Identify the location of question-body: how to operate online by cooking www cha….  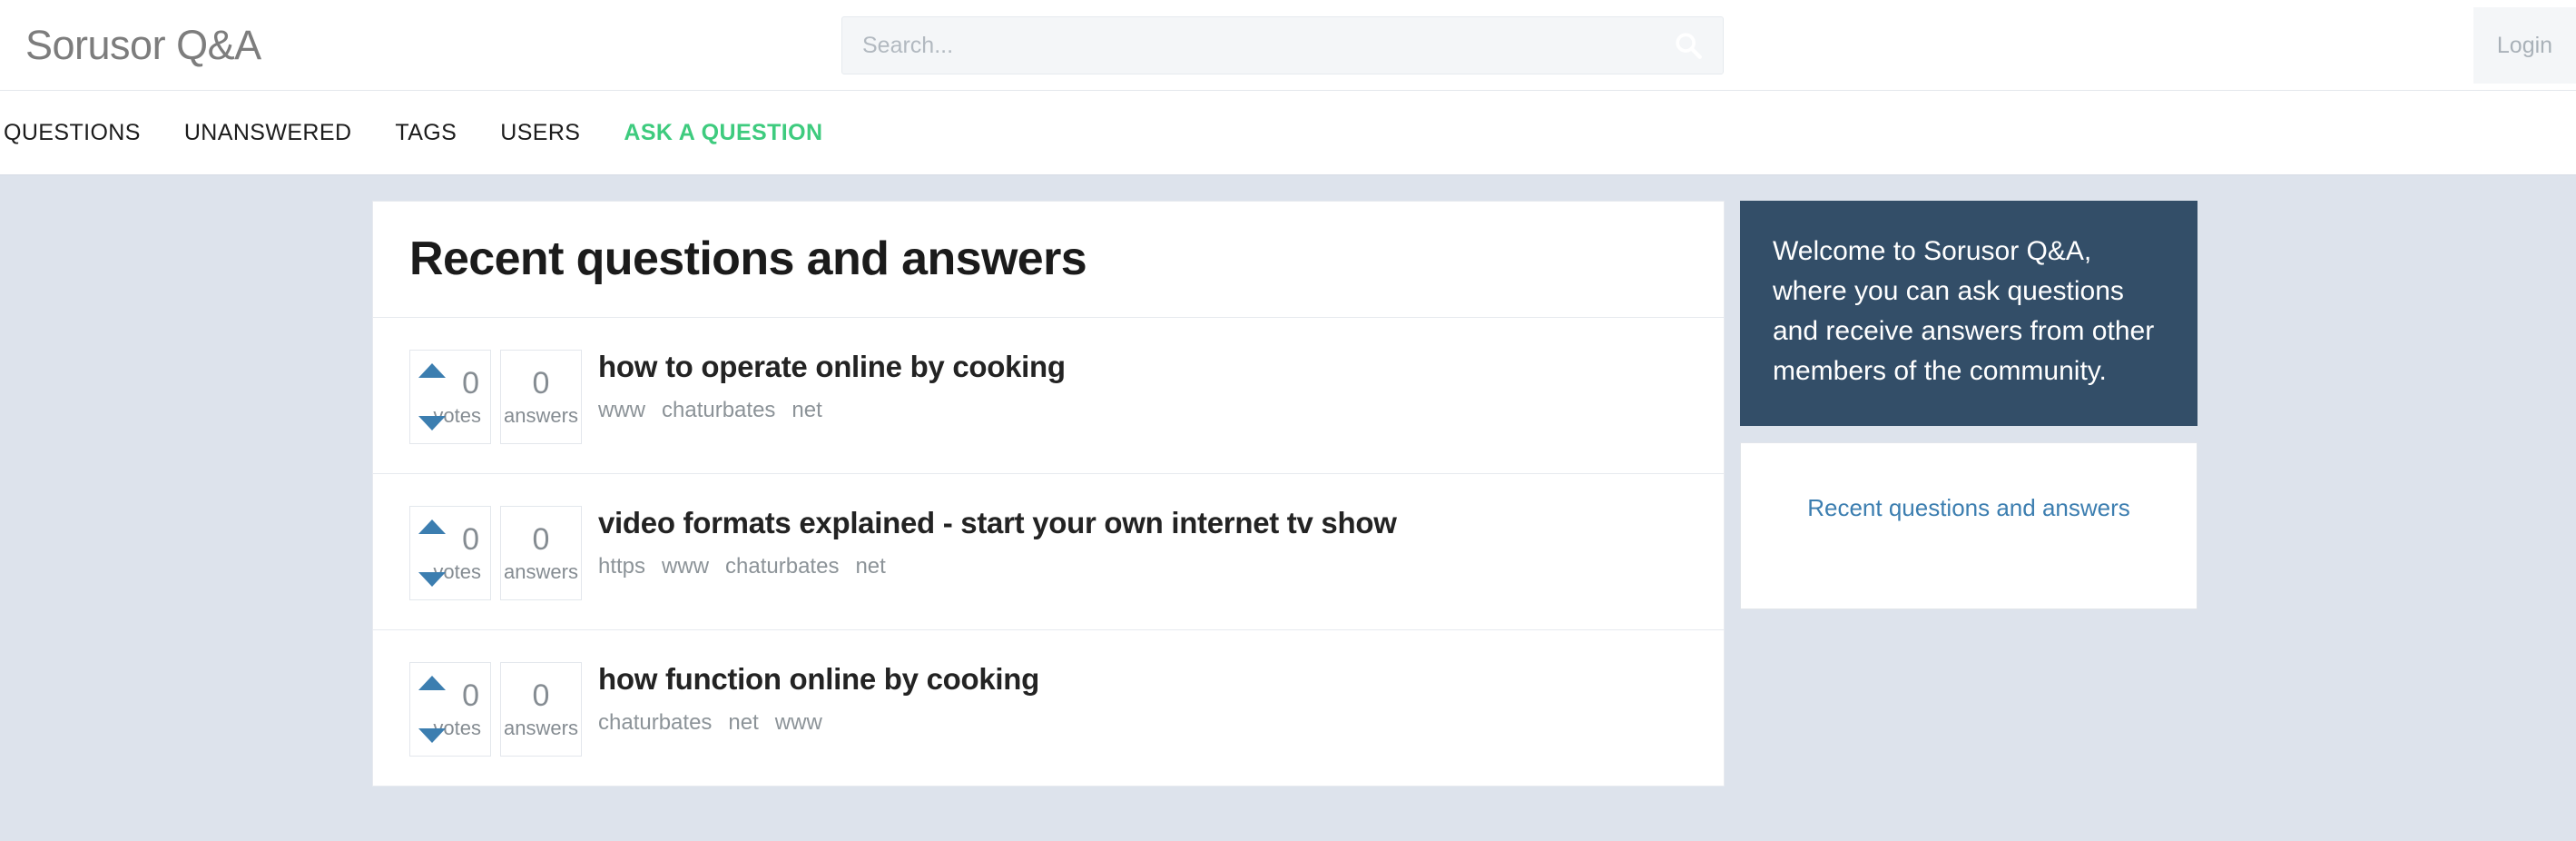
(832, 385).